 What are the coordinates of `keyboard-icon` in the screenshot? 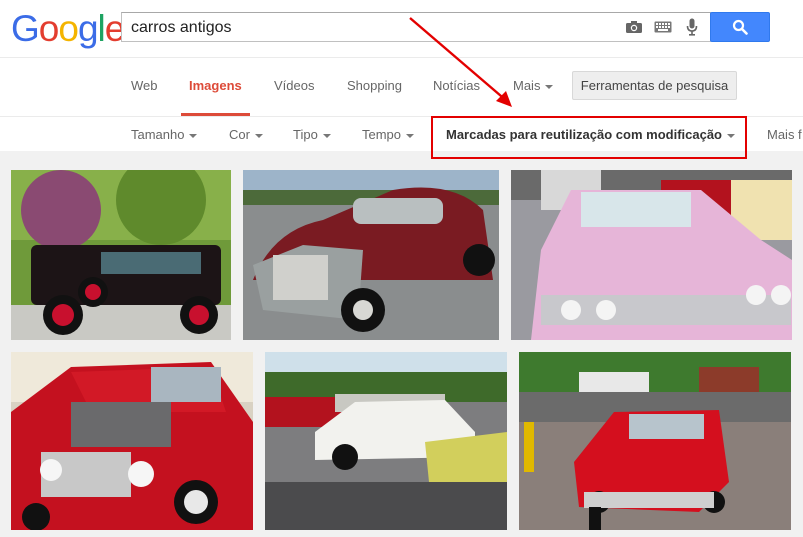 It's located at (663, 27).